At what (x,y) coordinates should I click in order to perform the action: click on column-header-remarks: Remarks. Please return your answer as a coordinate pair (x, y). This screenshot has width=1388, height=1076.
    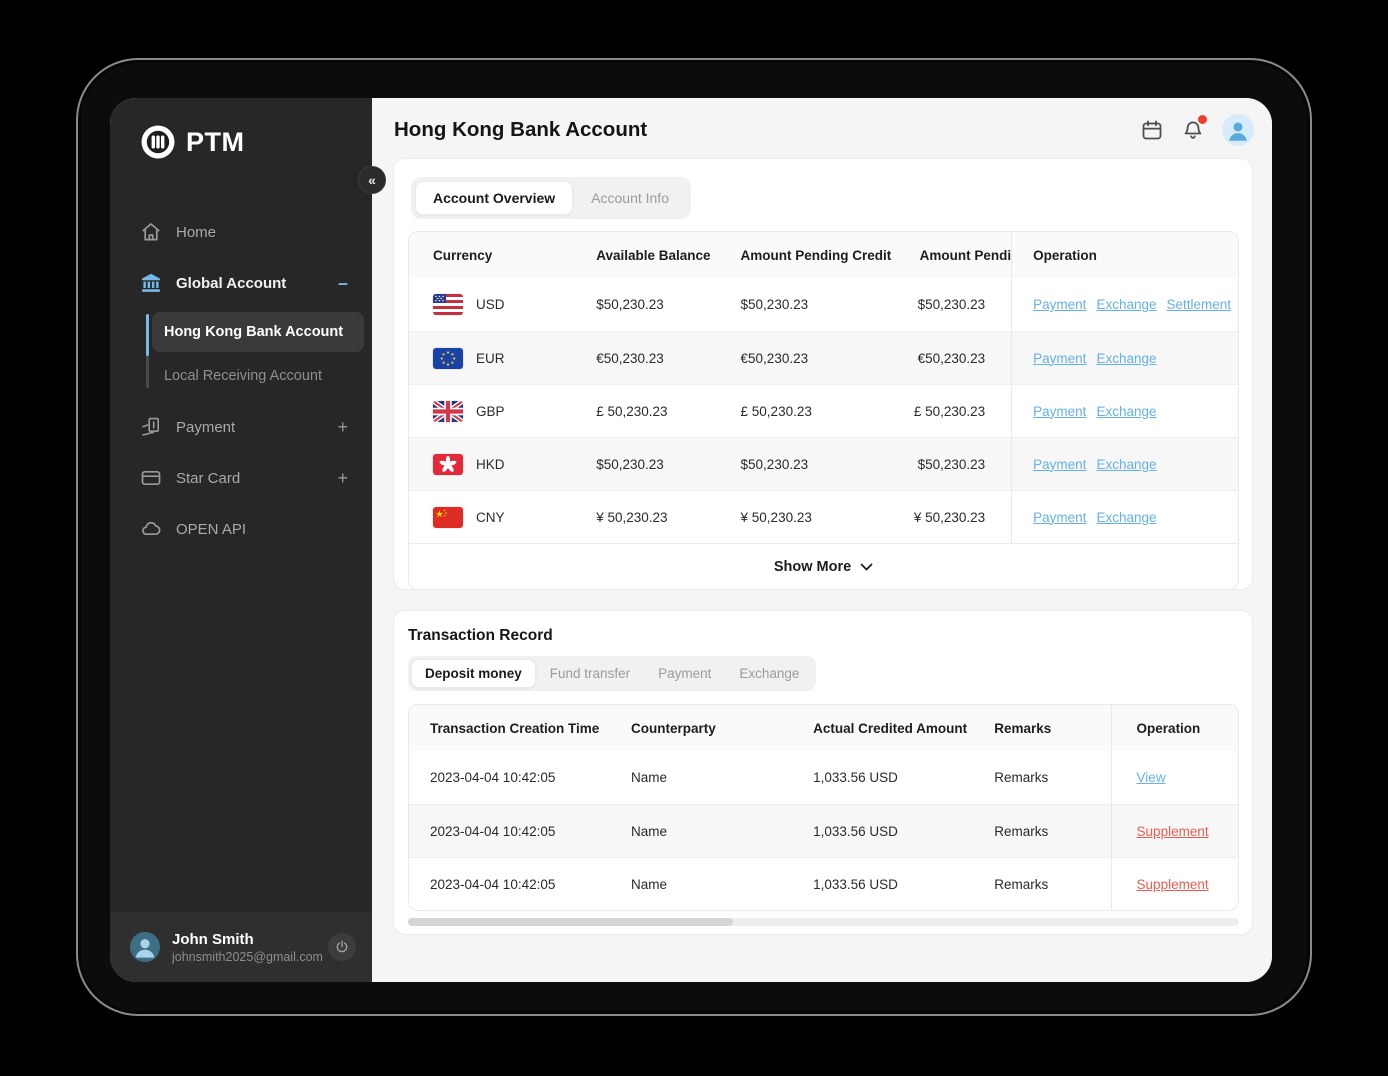
    Looking at the image, I should click on (1023, 728).